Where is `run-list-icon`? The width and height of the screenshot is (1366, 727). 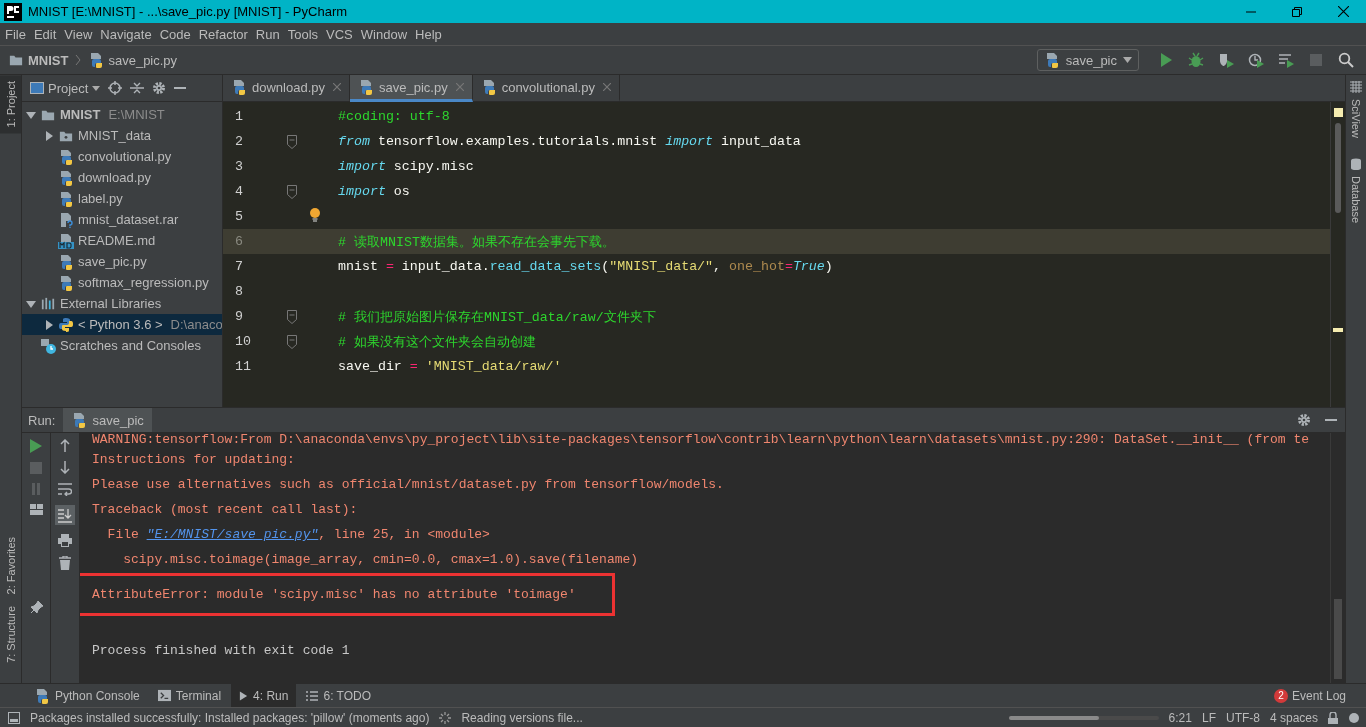 run-list-icon is located at coordinates (1286, 60).